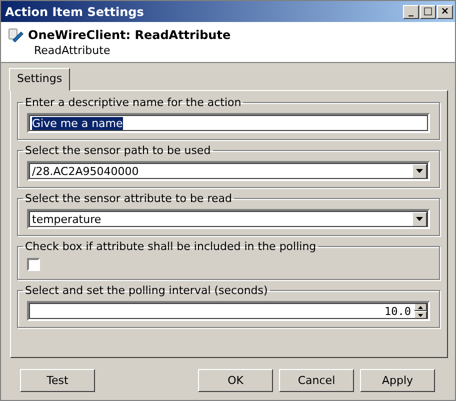 The image size is (456, 401). What do you see at coordinates (228, 123) in the screenshot?
I see `name-field: Give me a name` at bounding box center [228, 123].